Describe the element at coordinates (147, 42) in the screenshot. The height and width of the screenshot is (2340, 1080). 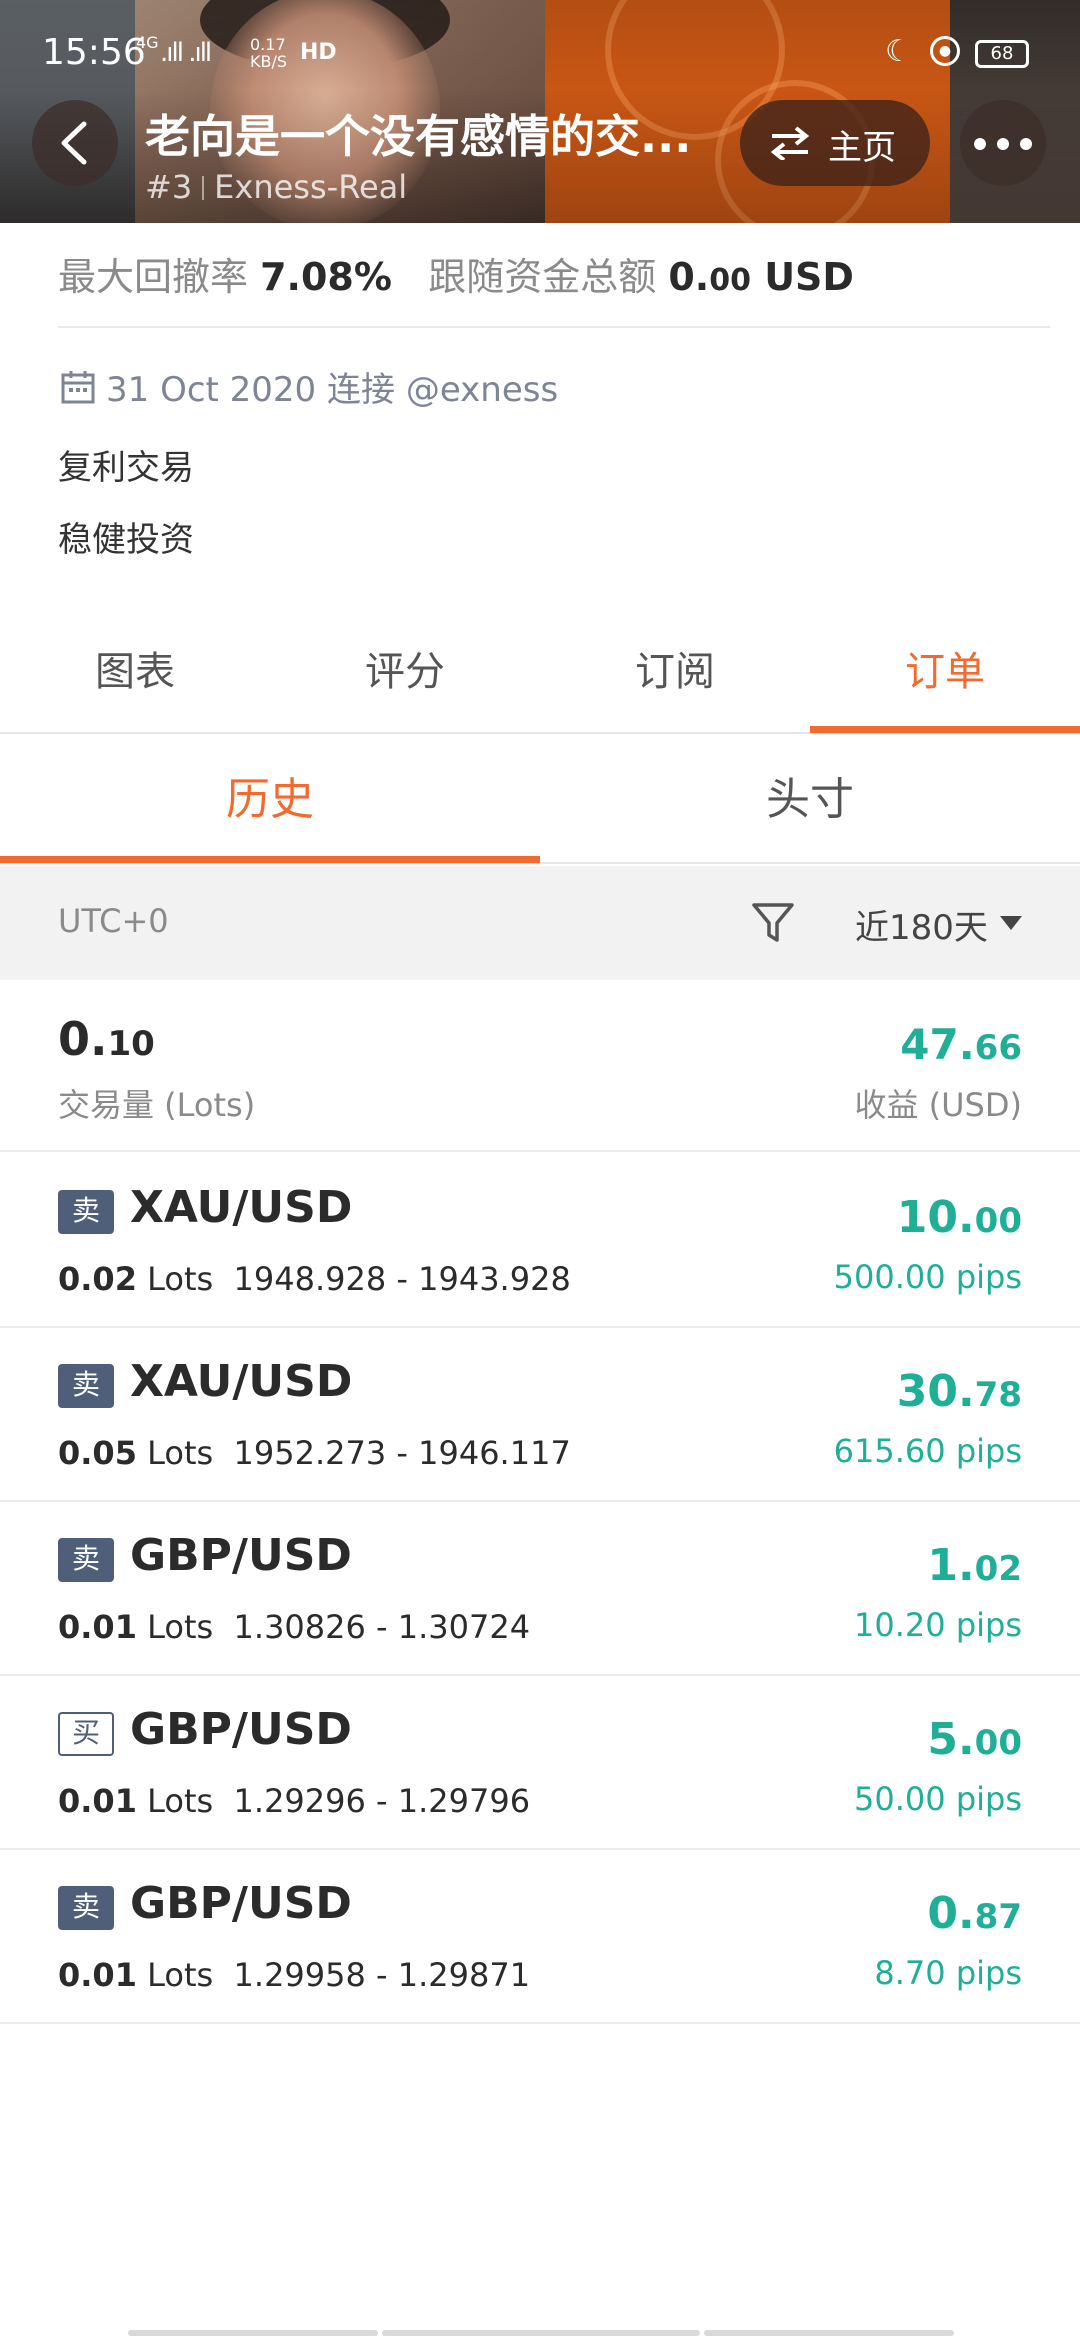
I see `network-type: 4G` at that location.